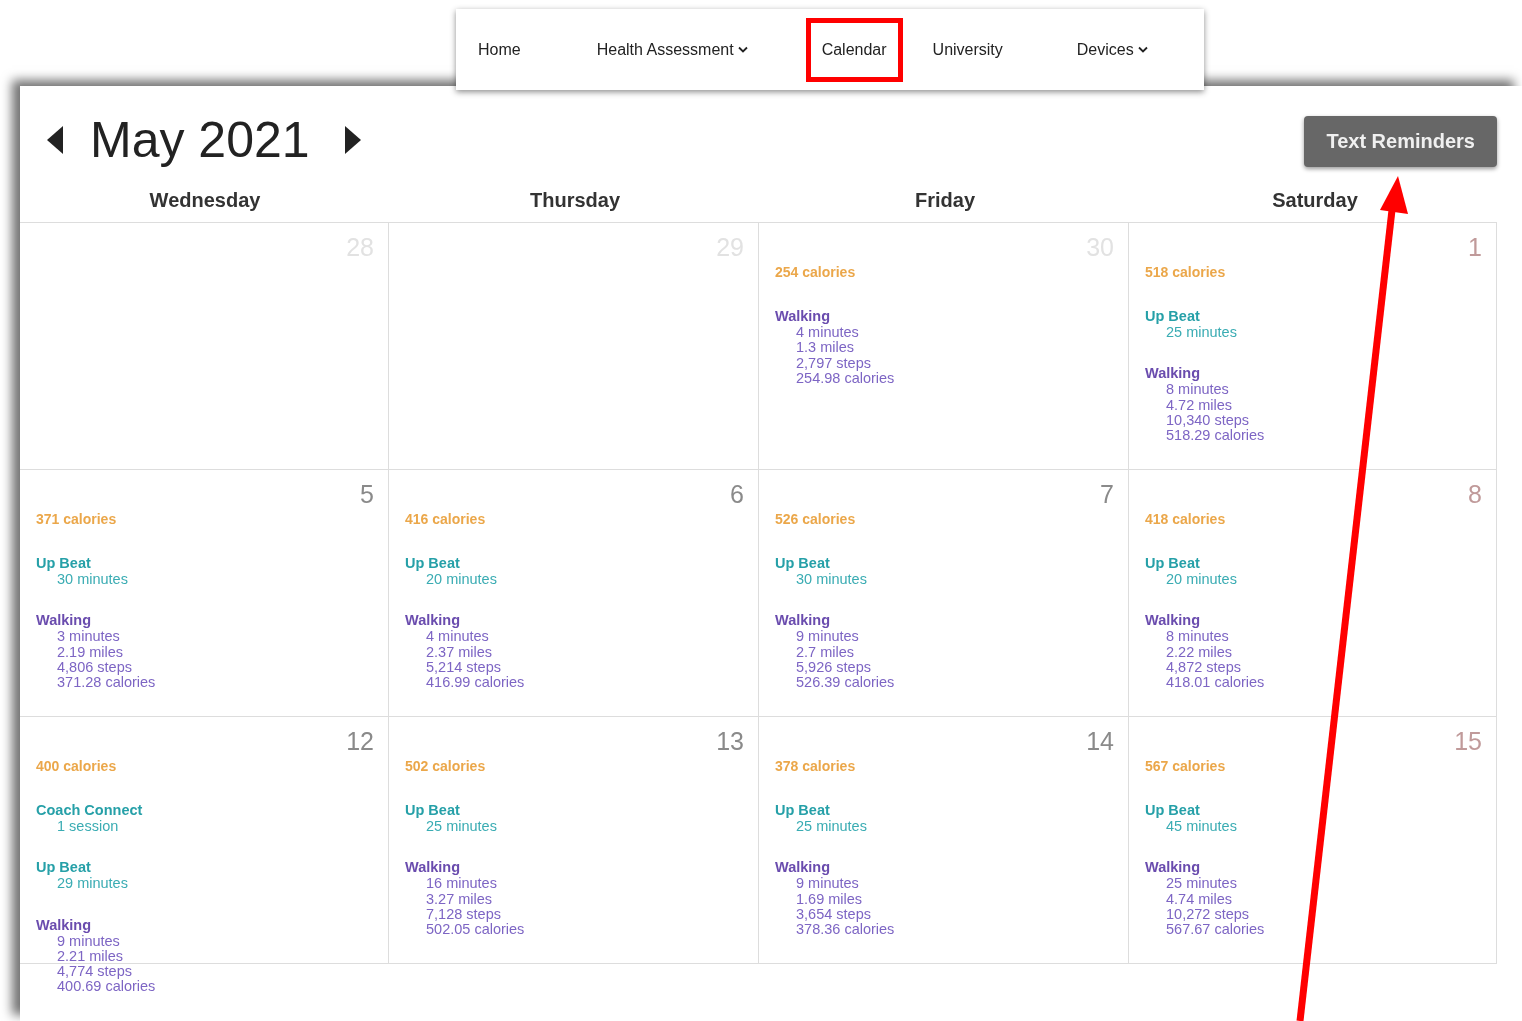  What do you see at coordinates (1199, 899) in the screenshot?
I see `activity-detail: 4.74 miles` at bounding box center [1199, 899].